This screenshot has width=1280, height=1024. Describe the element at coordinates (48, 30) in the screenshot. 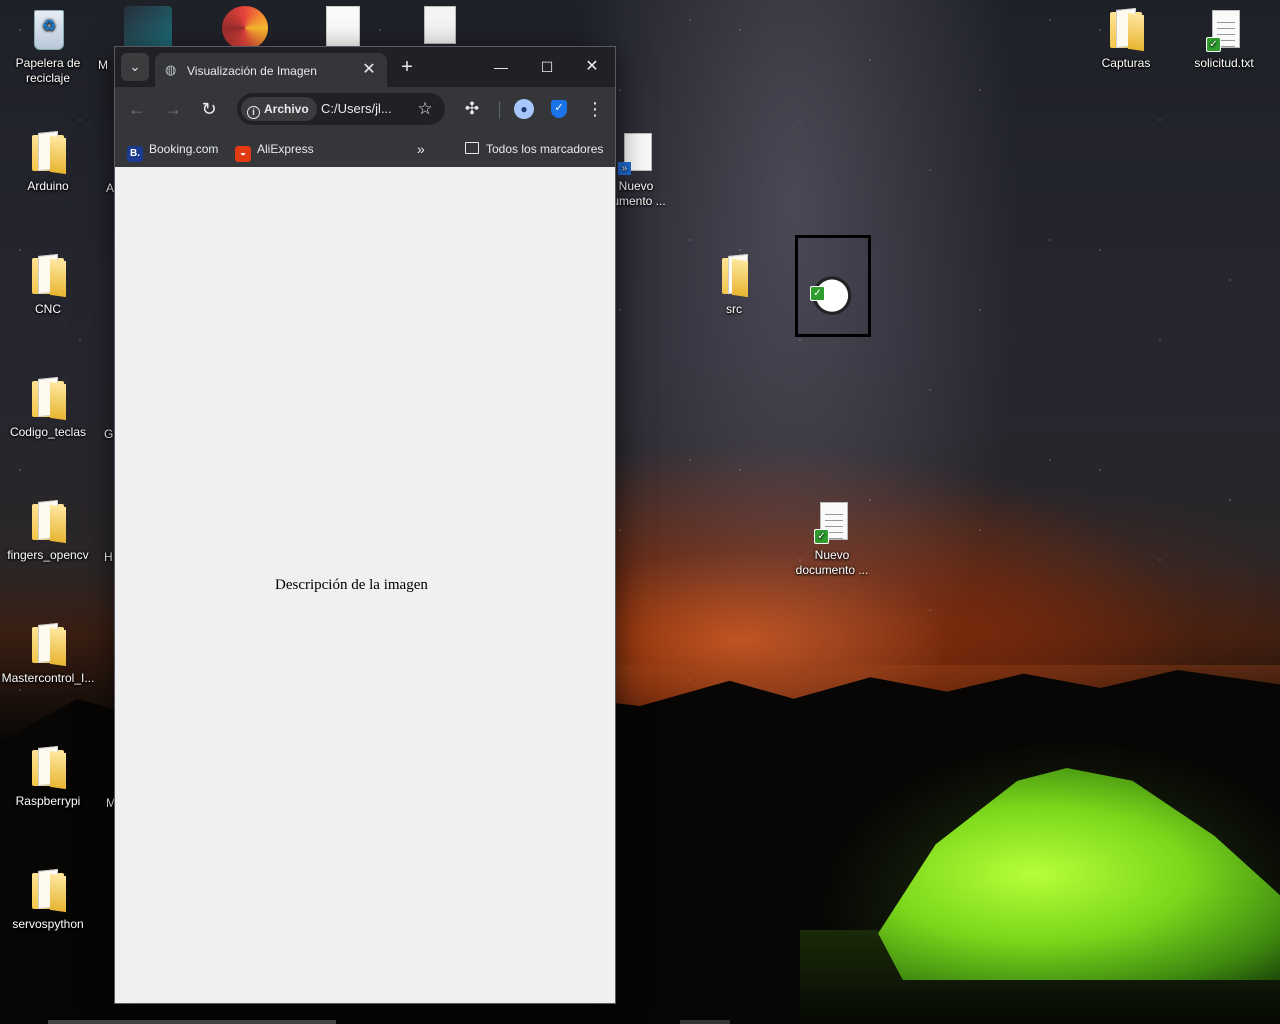

I see `recycle-bin-icon` at that location.